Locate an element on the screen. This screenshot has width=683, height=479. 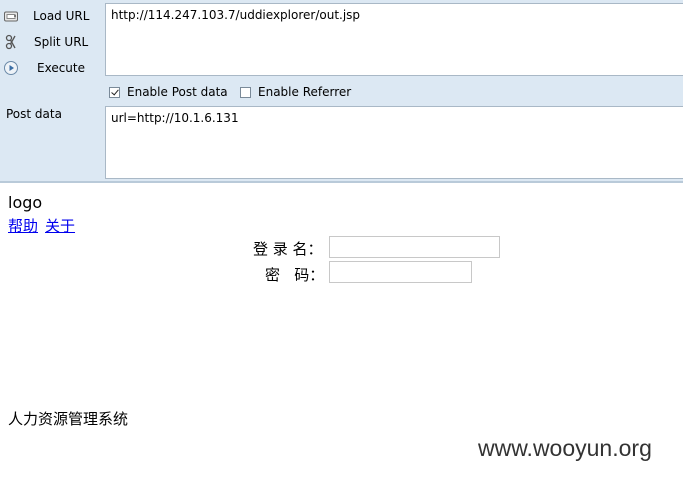
password-label: 密 码： is located at coordinates (295, 275).